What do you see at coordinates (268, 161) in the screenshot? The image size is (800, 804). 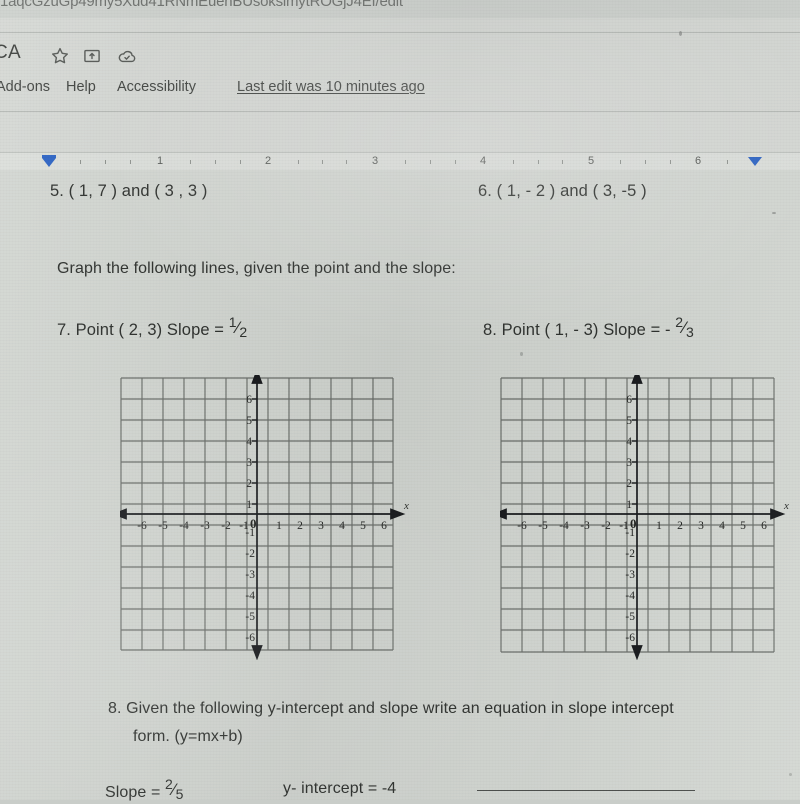 I see `ruler-number-2: 2` at bounding box center [268, 161].